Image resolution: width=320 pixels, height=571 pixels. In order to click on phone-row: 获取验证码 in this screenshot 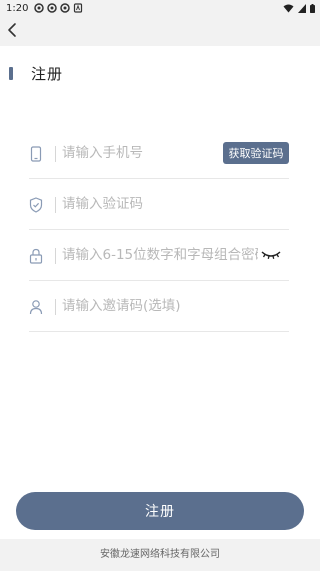, I will do `click(159, 153)`.